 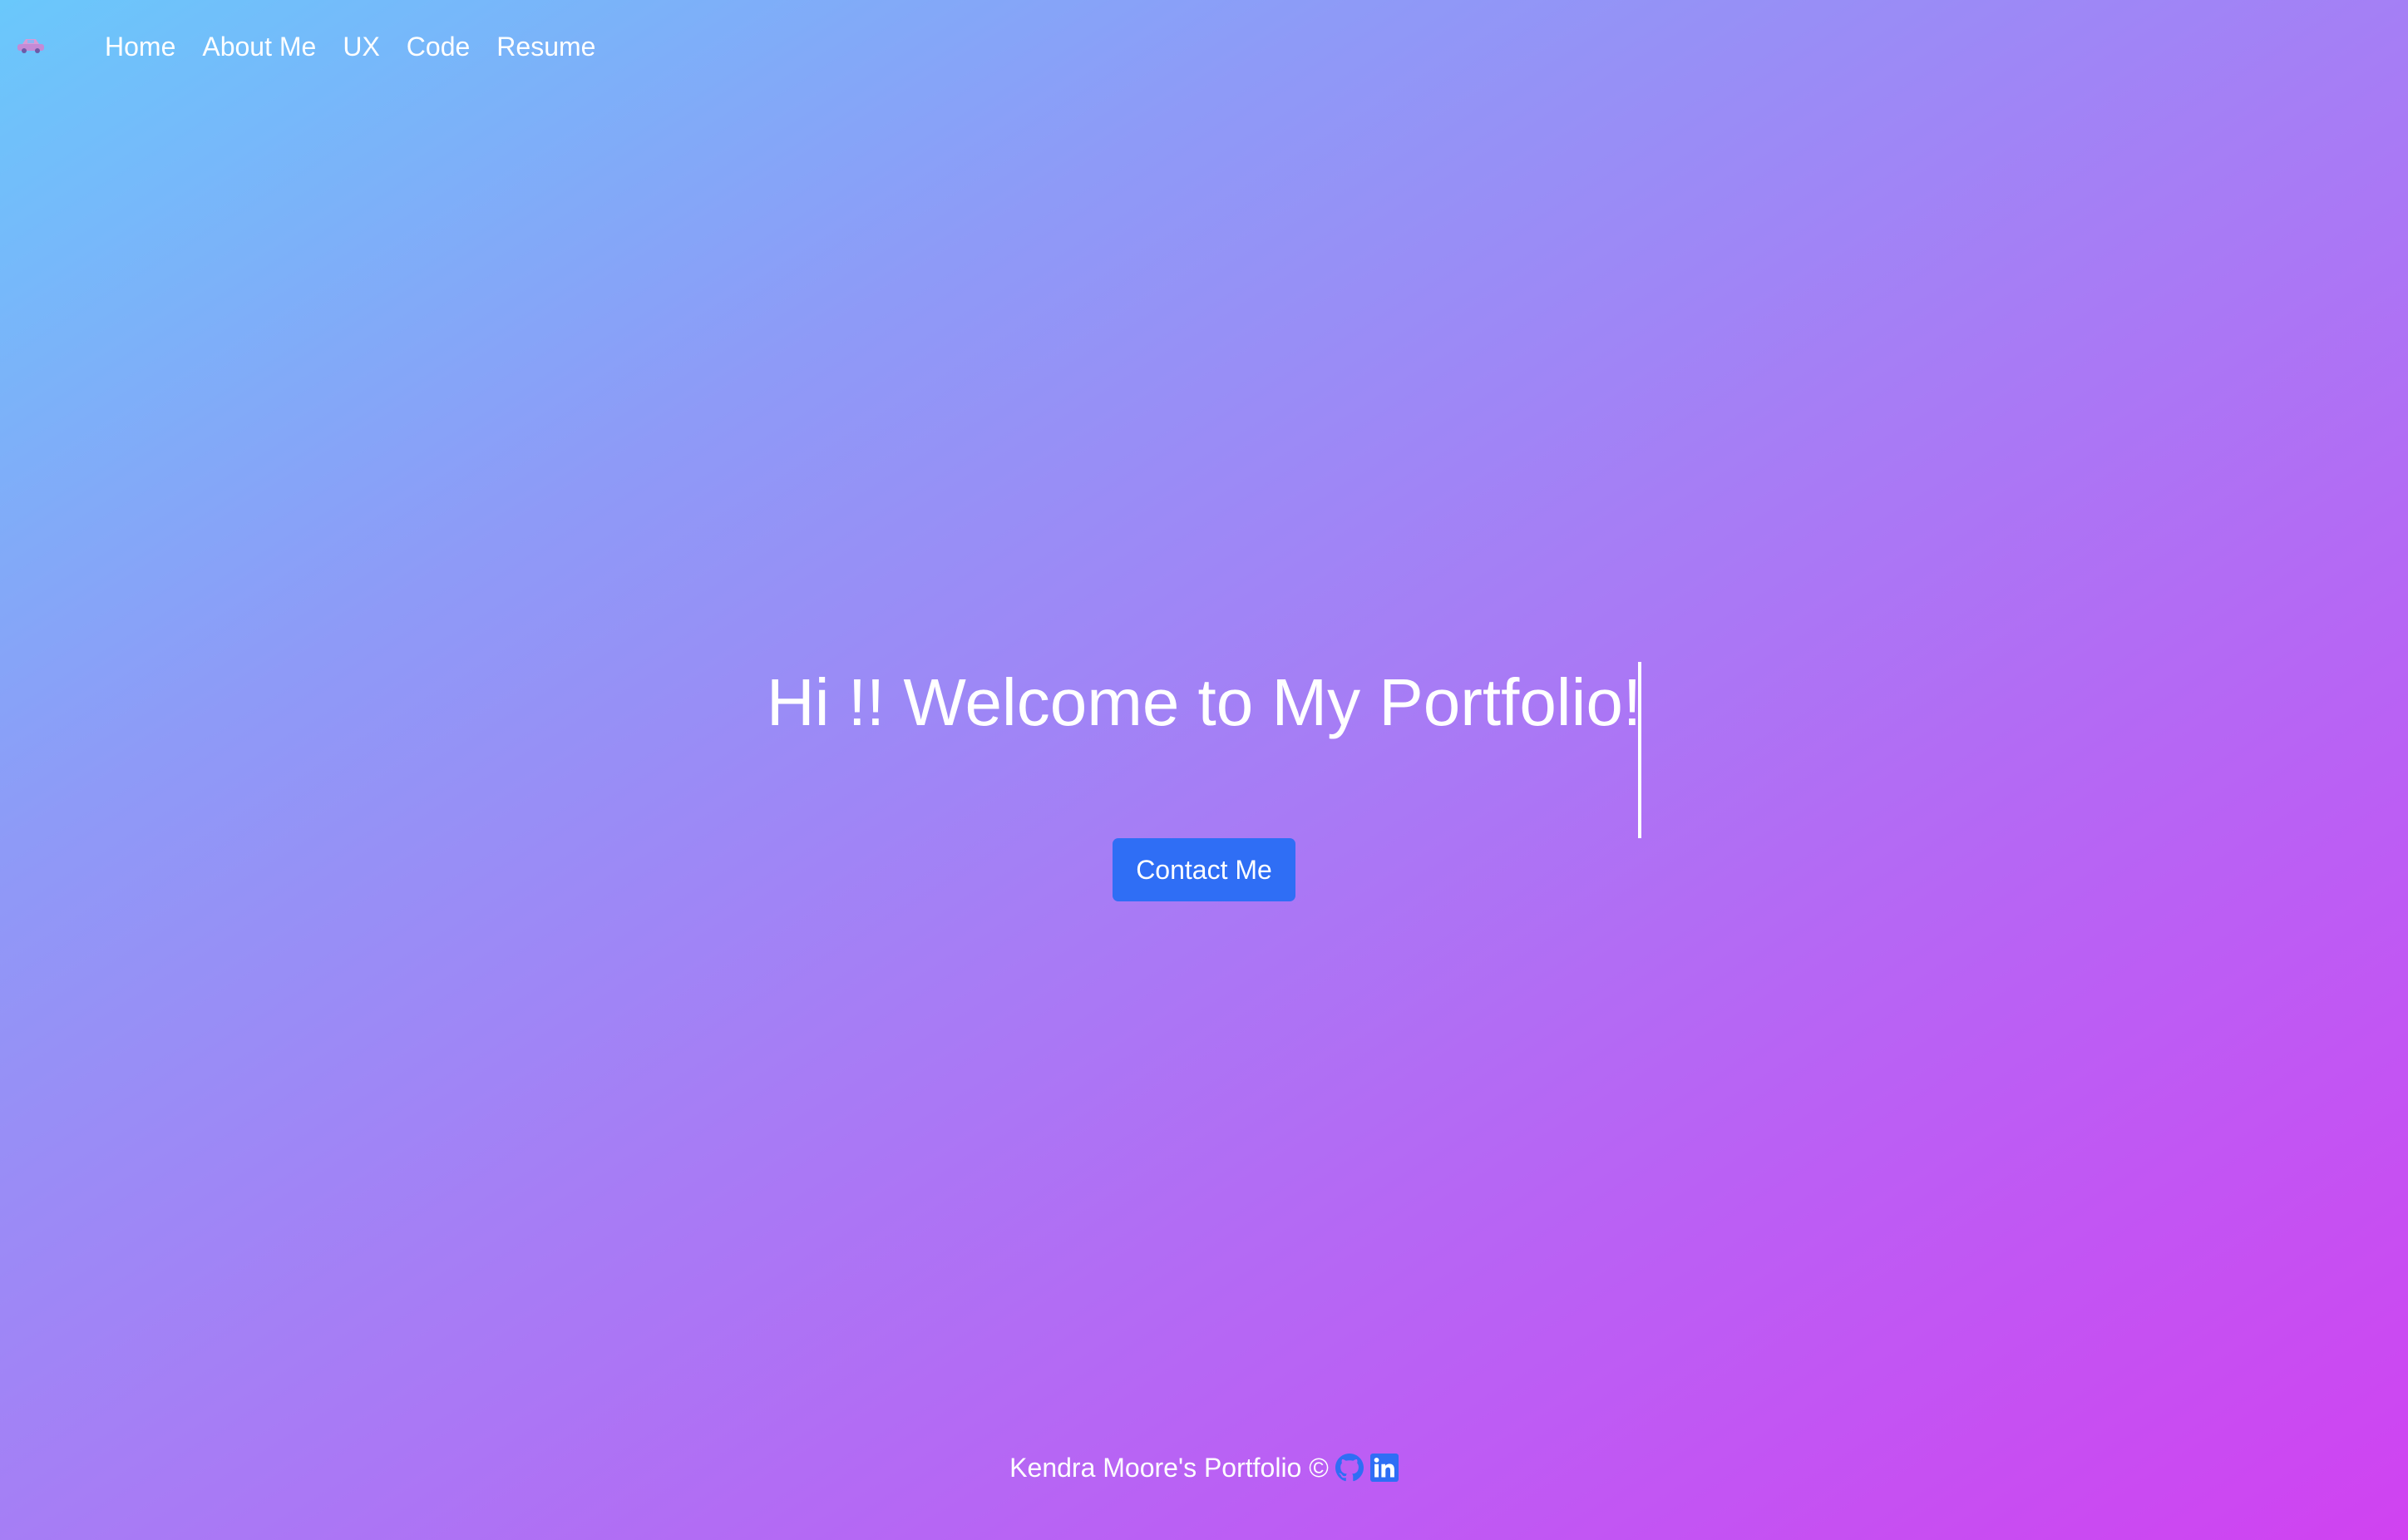 I want to click on car-logo-icon, so click(x=31, y=46).